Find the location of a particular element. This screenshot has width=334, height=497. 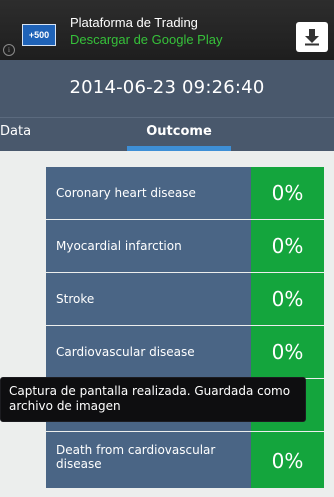

header: 2014-06-23 09:26:40 is located at coordinates (167, 88).